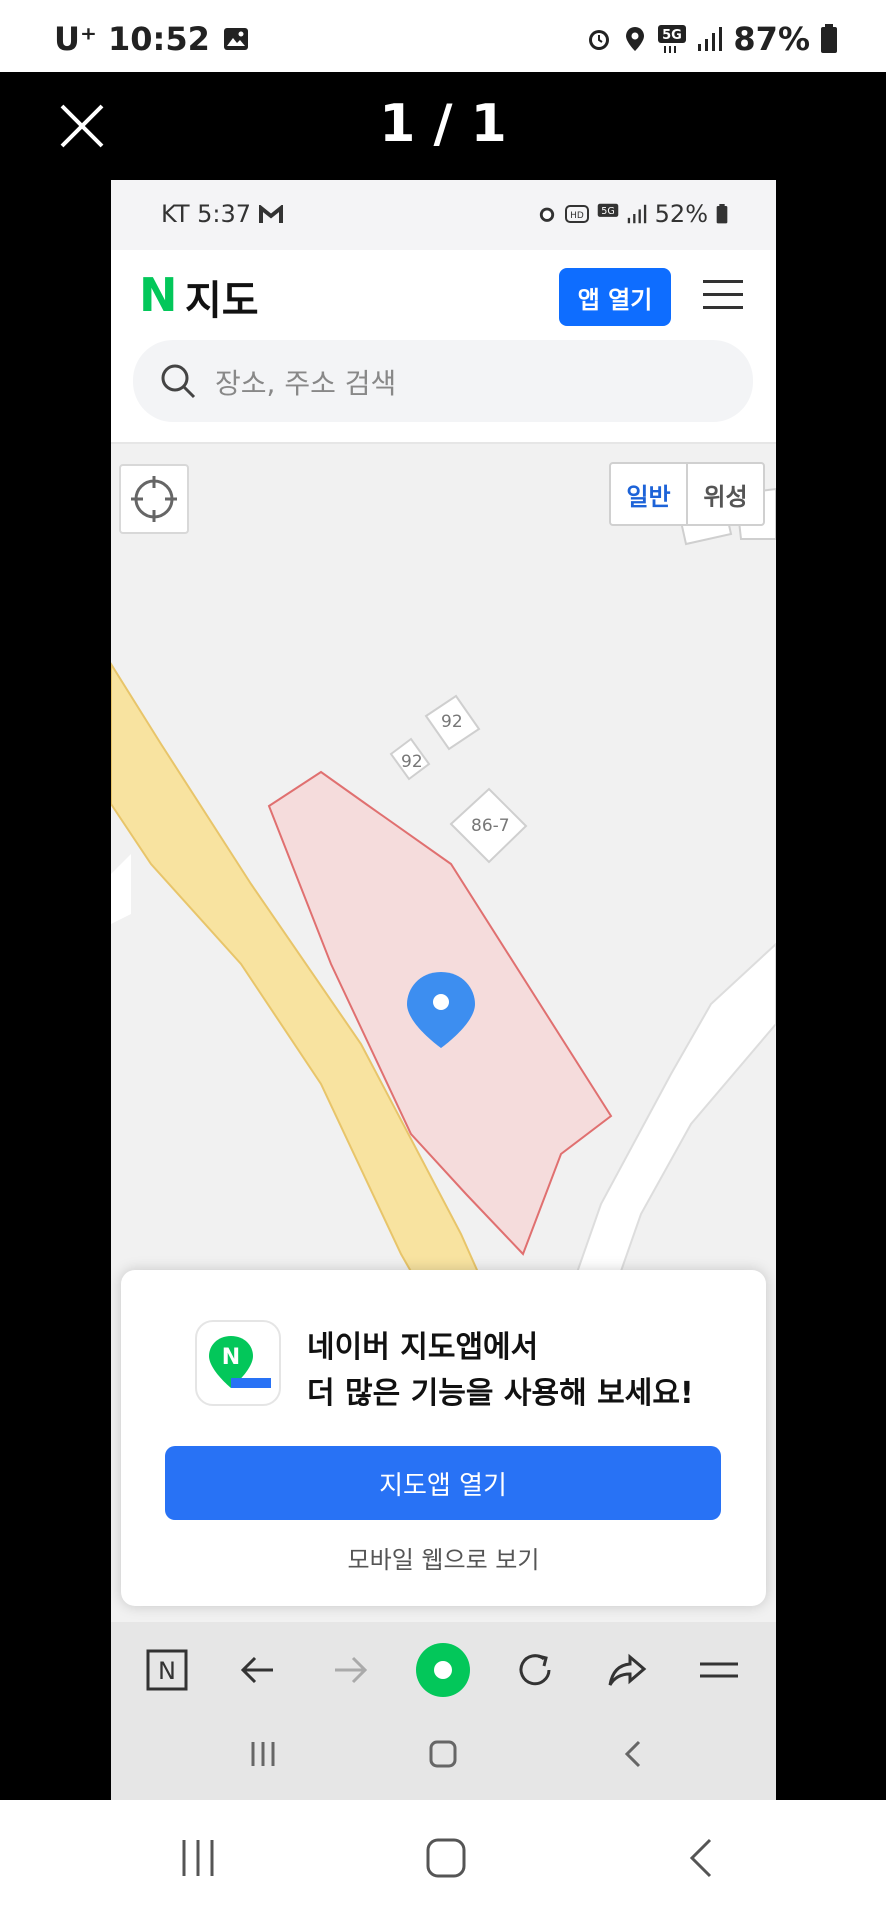 The width and height of the screenshot is (886, 1920). Describe the element at coordinates (725, 494) in the screenshot. I see `map-type-satellite: 위성` at that location.